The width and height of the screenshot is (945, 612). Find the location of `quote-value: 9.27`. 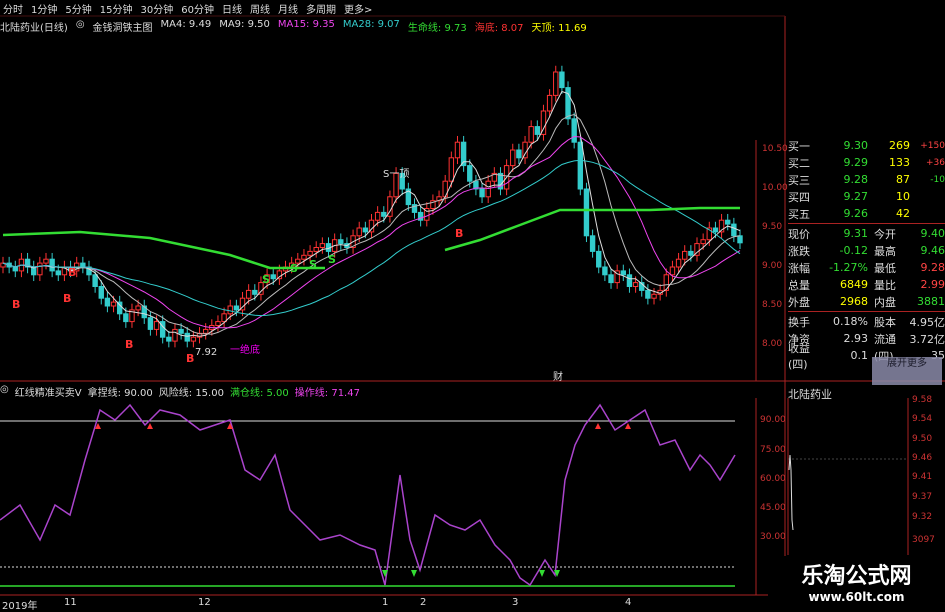

quote-value: 9.27 is located at coordinates (846, 196).